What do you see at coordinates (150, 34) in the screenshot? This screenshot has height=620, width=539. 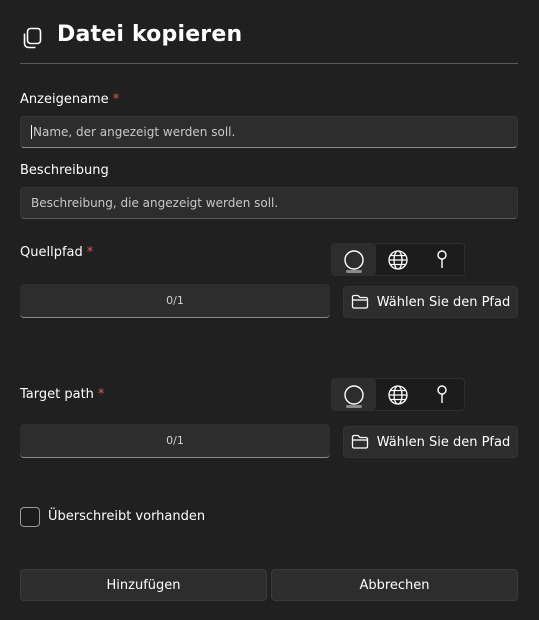 I see `dialog-title: Datei kopieren` at bounding box center [150, 34].